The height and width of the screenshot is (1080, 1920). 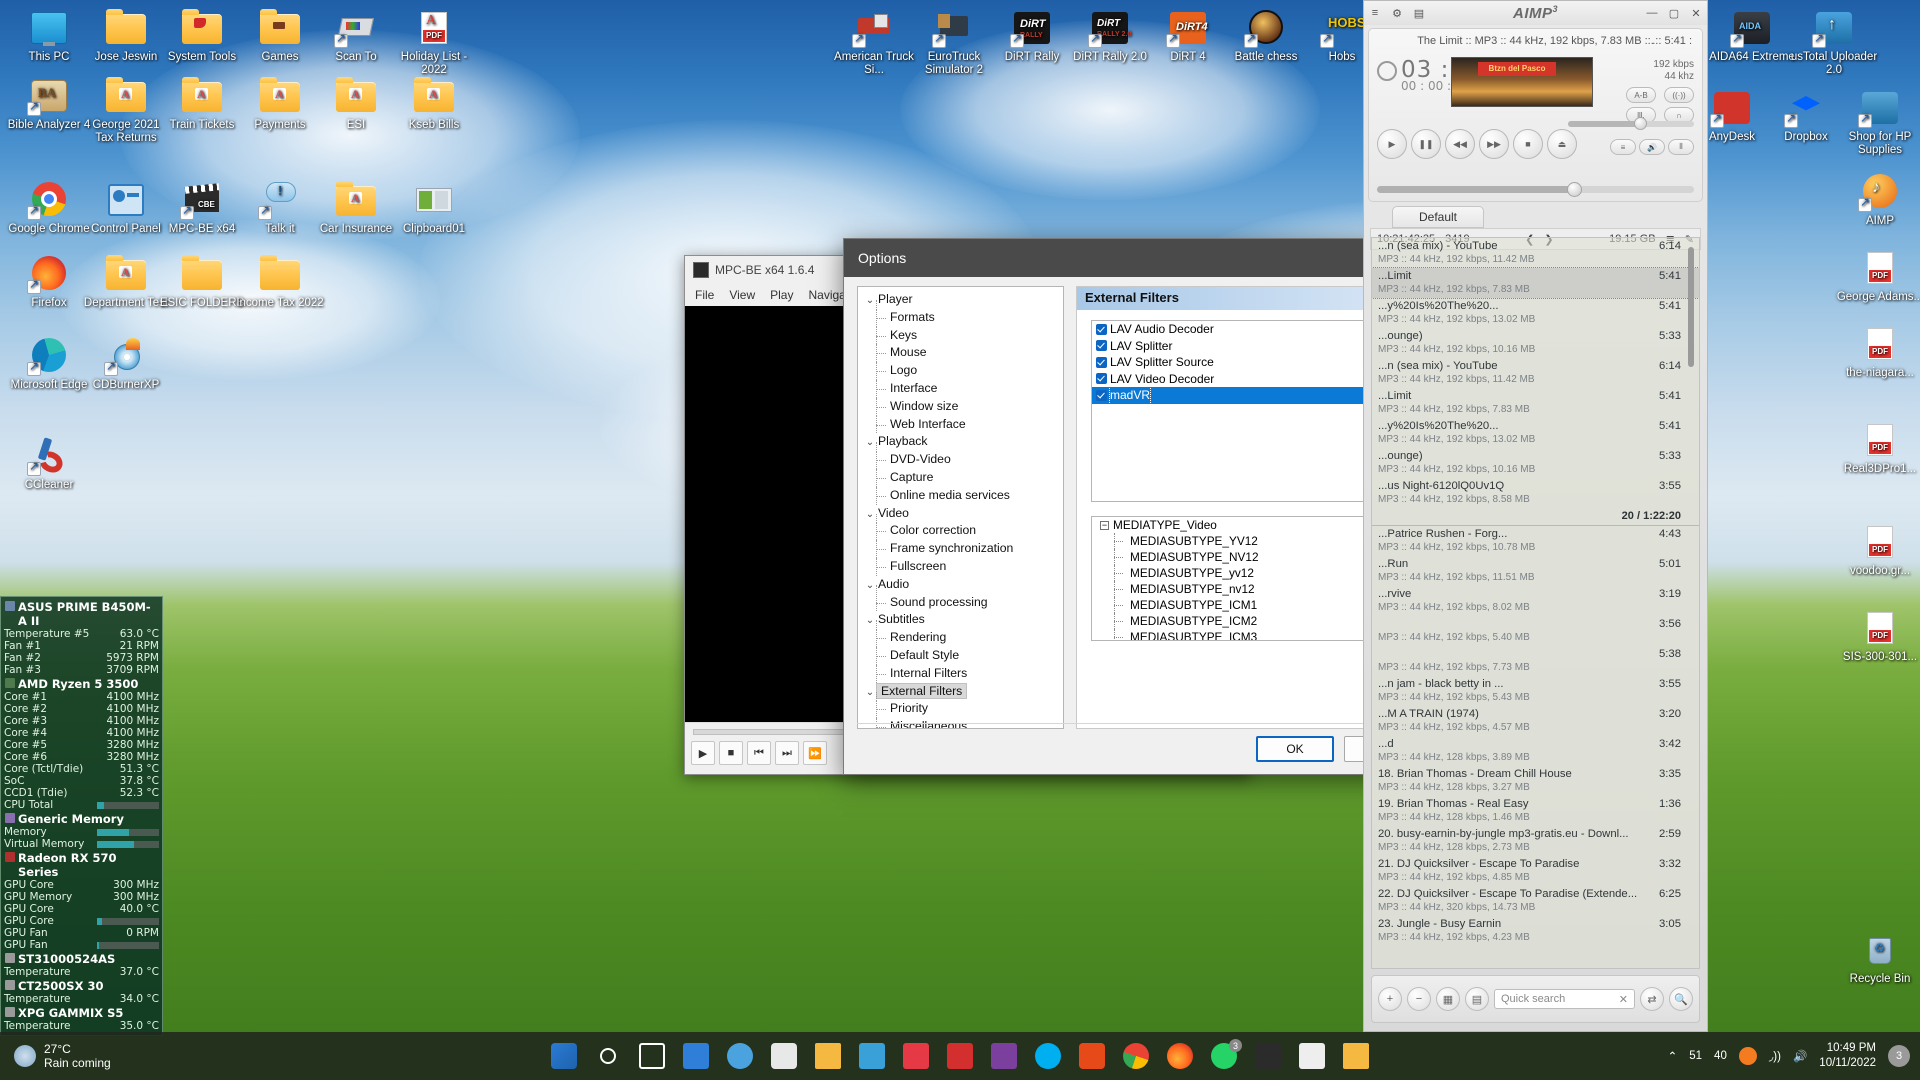 What do you see at coordinates (280, 208) in the screenshot?
I see `desktop-icon-talk-it: ! Talk it` at bounding box center [280, 208].